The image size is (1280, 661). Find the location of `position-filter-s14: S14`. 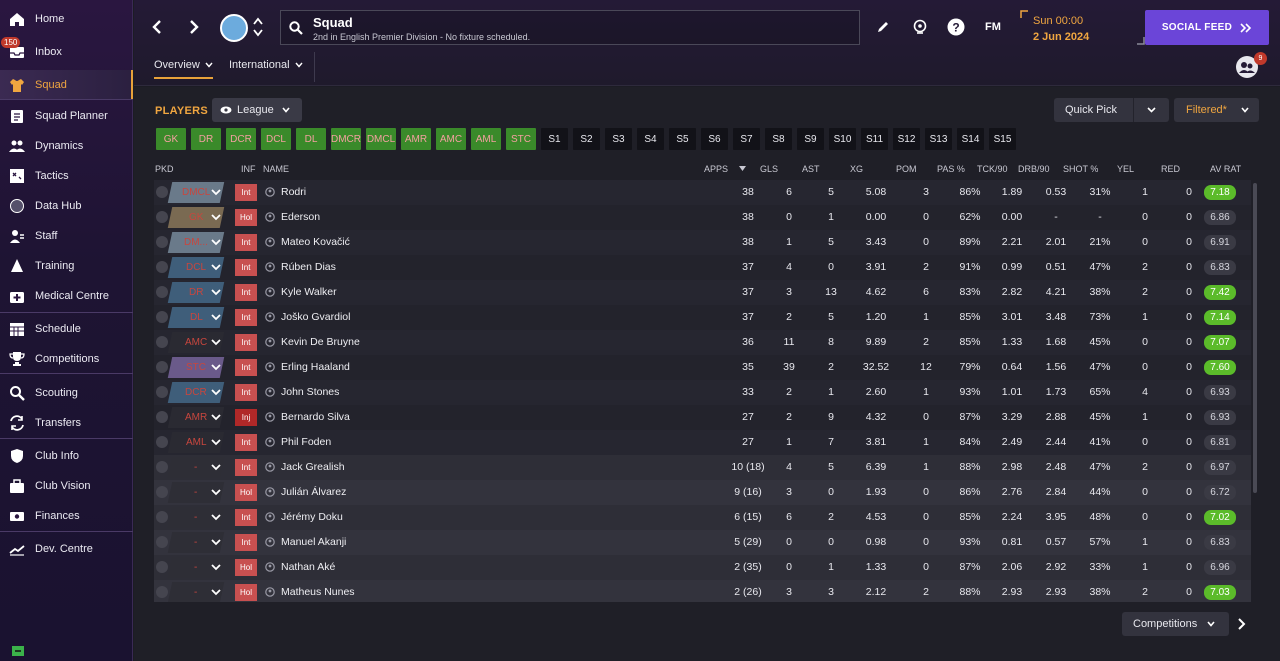

position-filter-s14: S14 is located at coordinates (970, 139).